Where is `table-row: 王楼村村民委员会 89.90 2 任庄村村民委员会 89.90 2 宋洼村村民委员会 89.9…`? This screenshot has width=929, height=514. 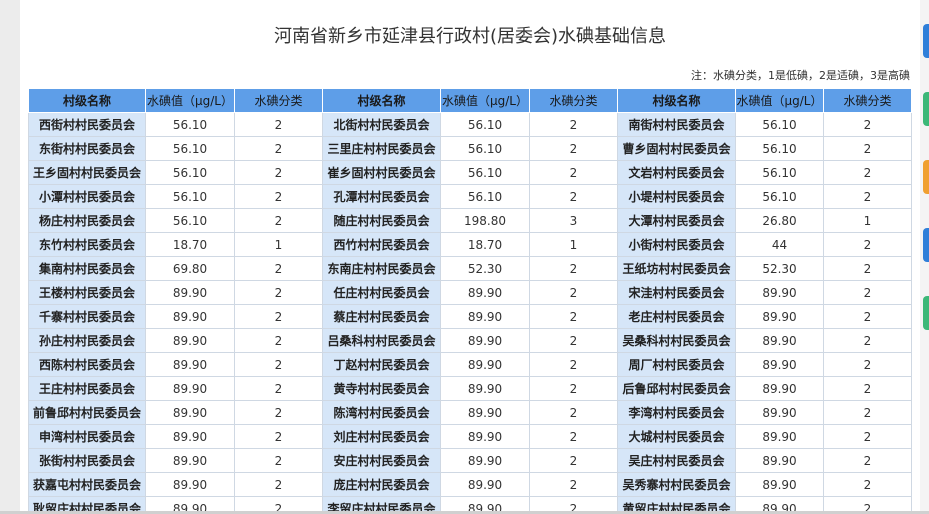
table-row: 王楼村村民委员会 89.90 2 任庄村村民委员会 89.90 2 宋洼村村民委员会 89.9… is located at coordinates (470, 292).